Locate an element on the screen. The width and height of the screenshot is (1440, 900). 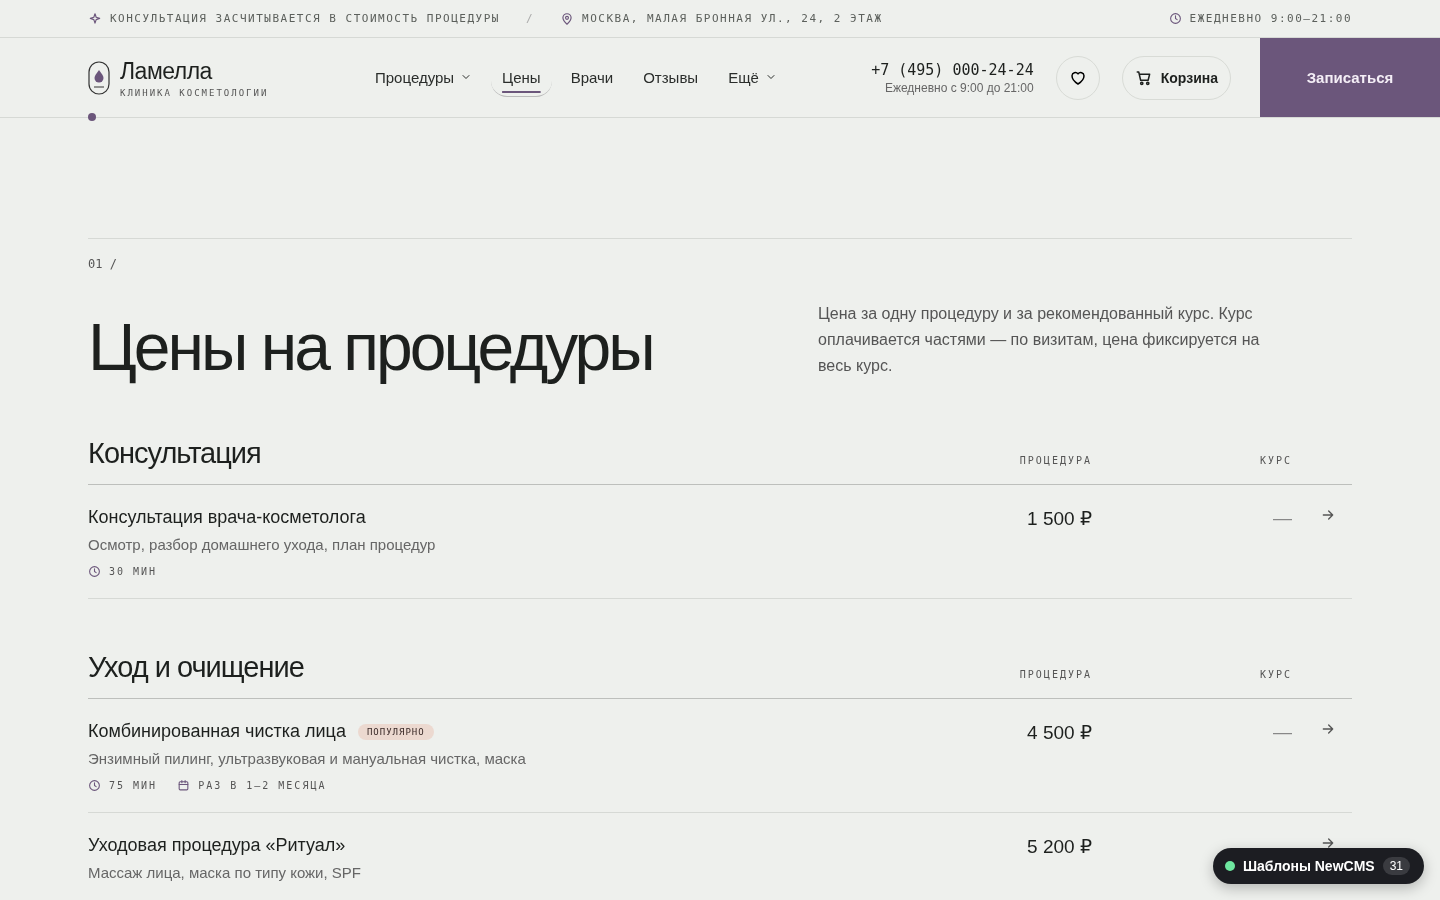
phone-number: +7 (495) 000-24-24 is located at coordinates (952, 69).